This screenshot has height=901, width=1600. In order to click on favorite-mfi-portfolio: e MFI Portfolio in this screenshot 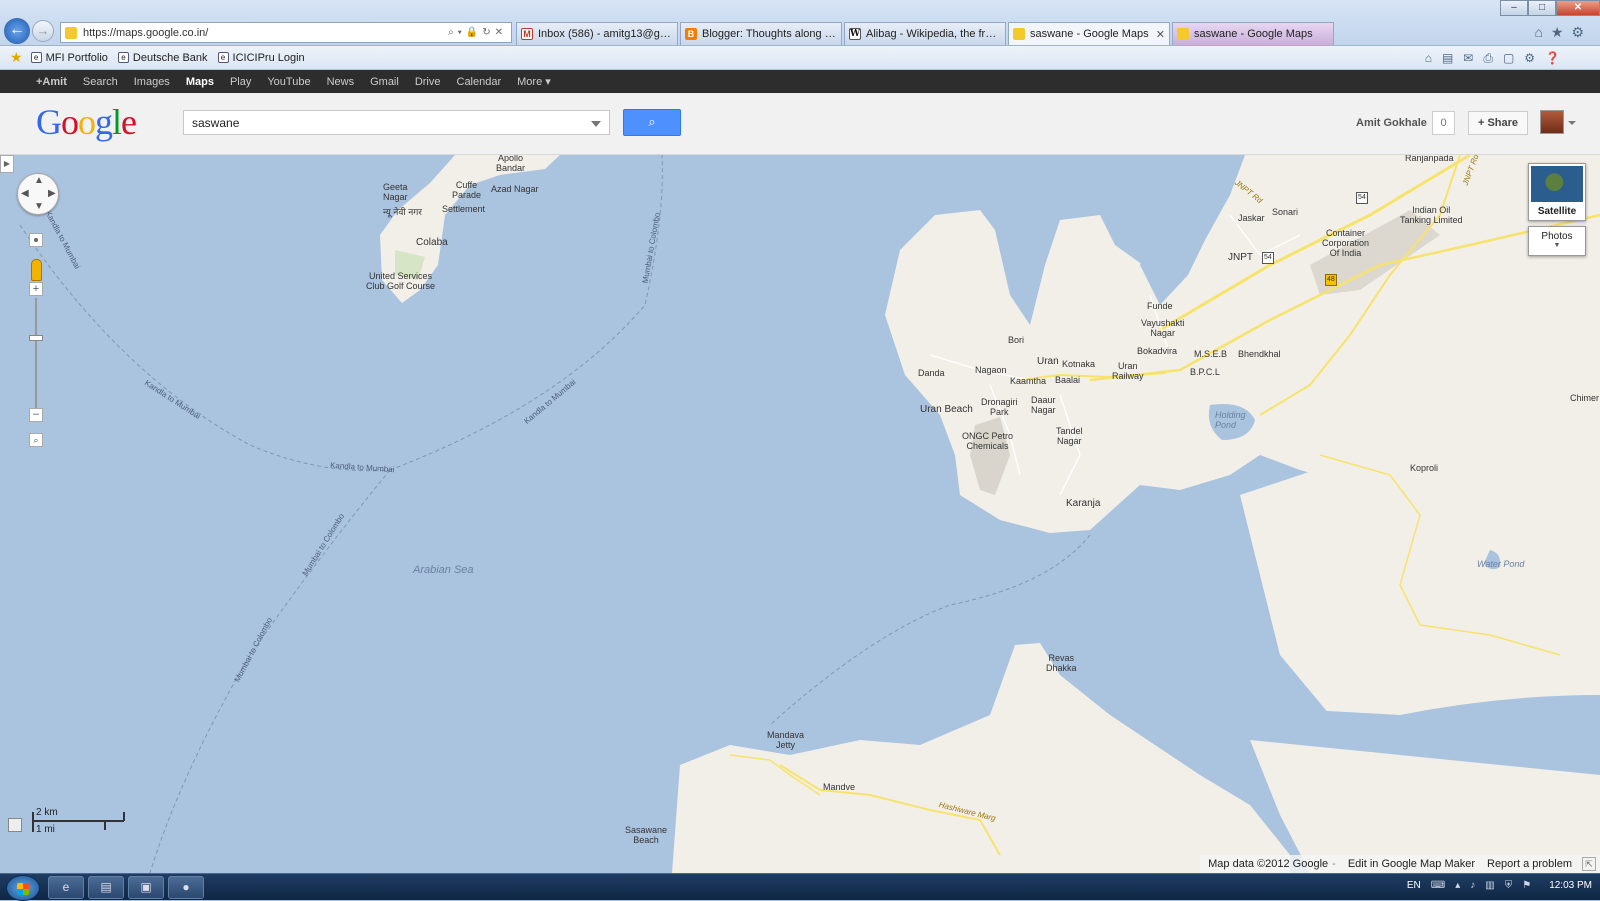, I will do `click(69, 58)`.